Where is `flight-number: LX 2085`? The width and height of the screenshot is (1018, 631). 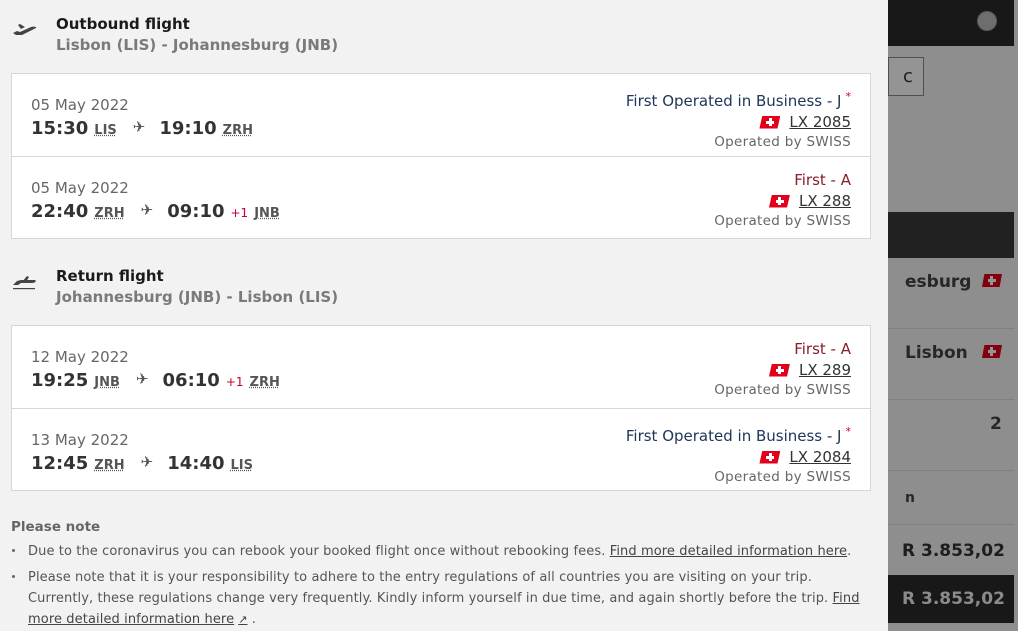 flight-number: LX 2085 is located at coordinates (820, 122).